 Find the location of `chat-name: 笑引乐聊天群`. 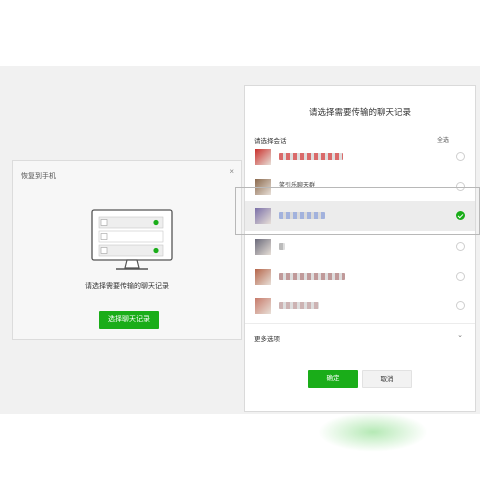

chat-name: 笑引乐聊天群 is located at coordinates (297, 186).